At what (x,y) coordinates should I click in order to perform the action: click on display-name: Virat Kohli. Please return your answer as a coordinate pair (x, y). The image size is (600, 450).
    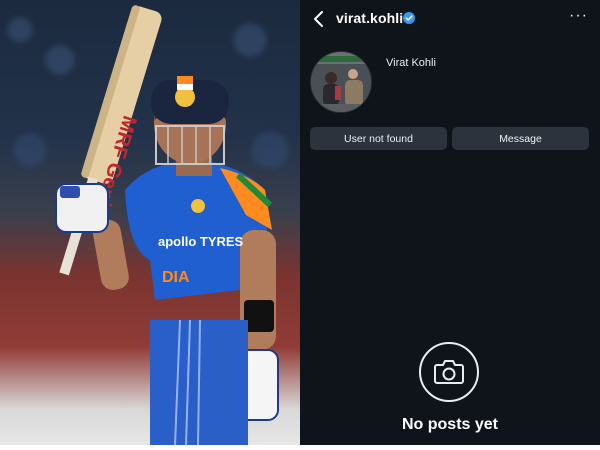
    Looking at the image, I should click on (411, 63).